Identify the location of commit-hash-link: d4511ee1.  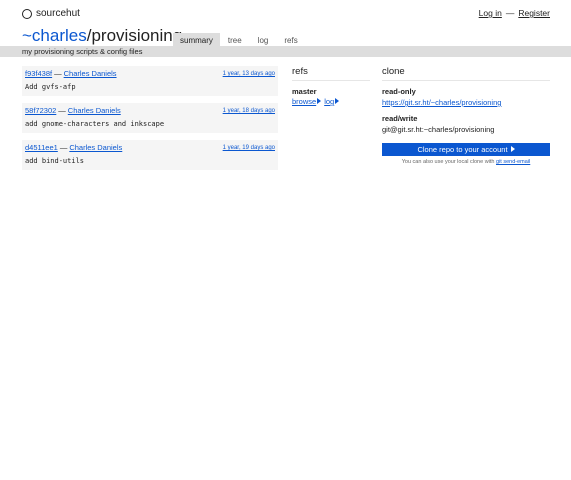
(41, 147).